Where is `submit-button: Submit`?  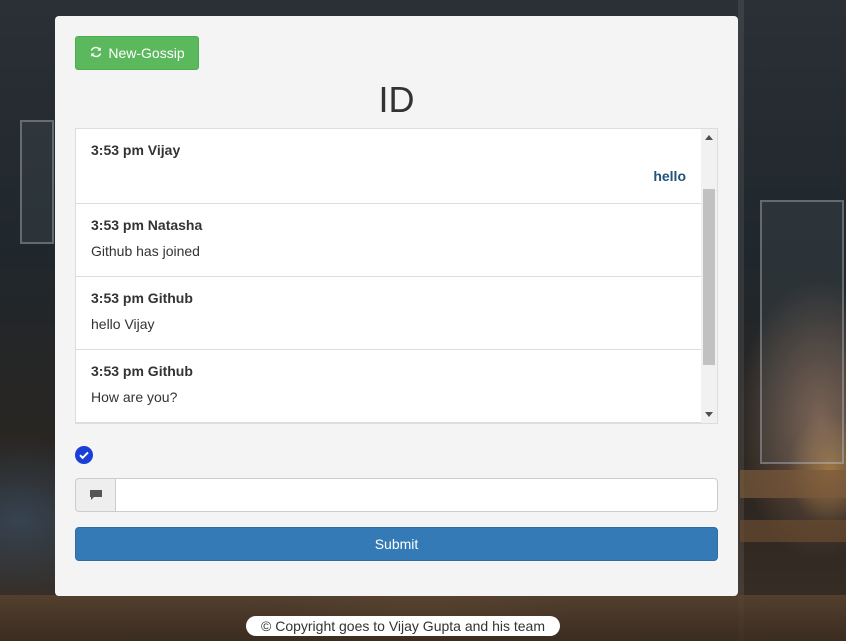
submit-button: Submit is located at coordinates (396, 544).